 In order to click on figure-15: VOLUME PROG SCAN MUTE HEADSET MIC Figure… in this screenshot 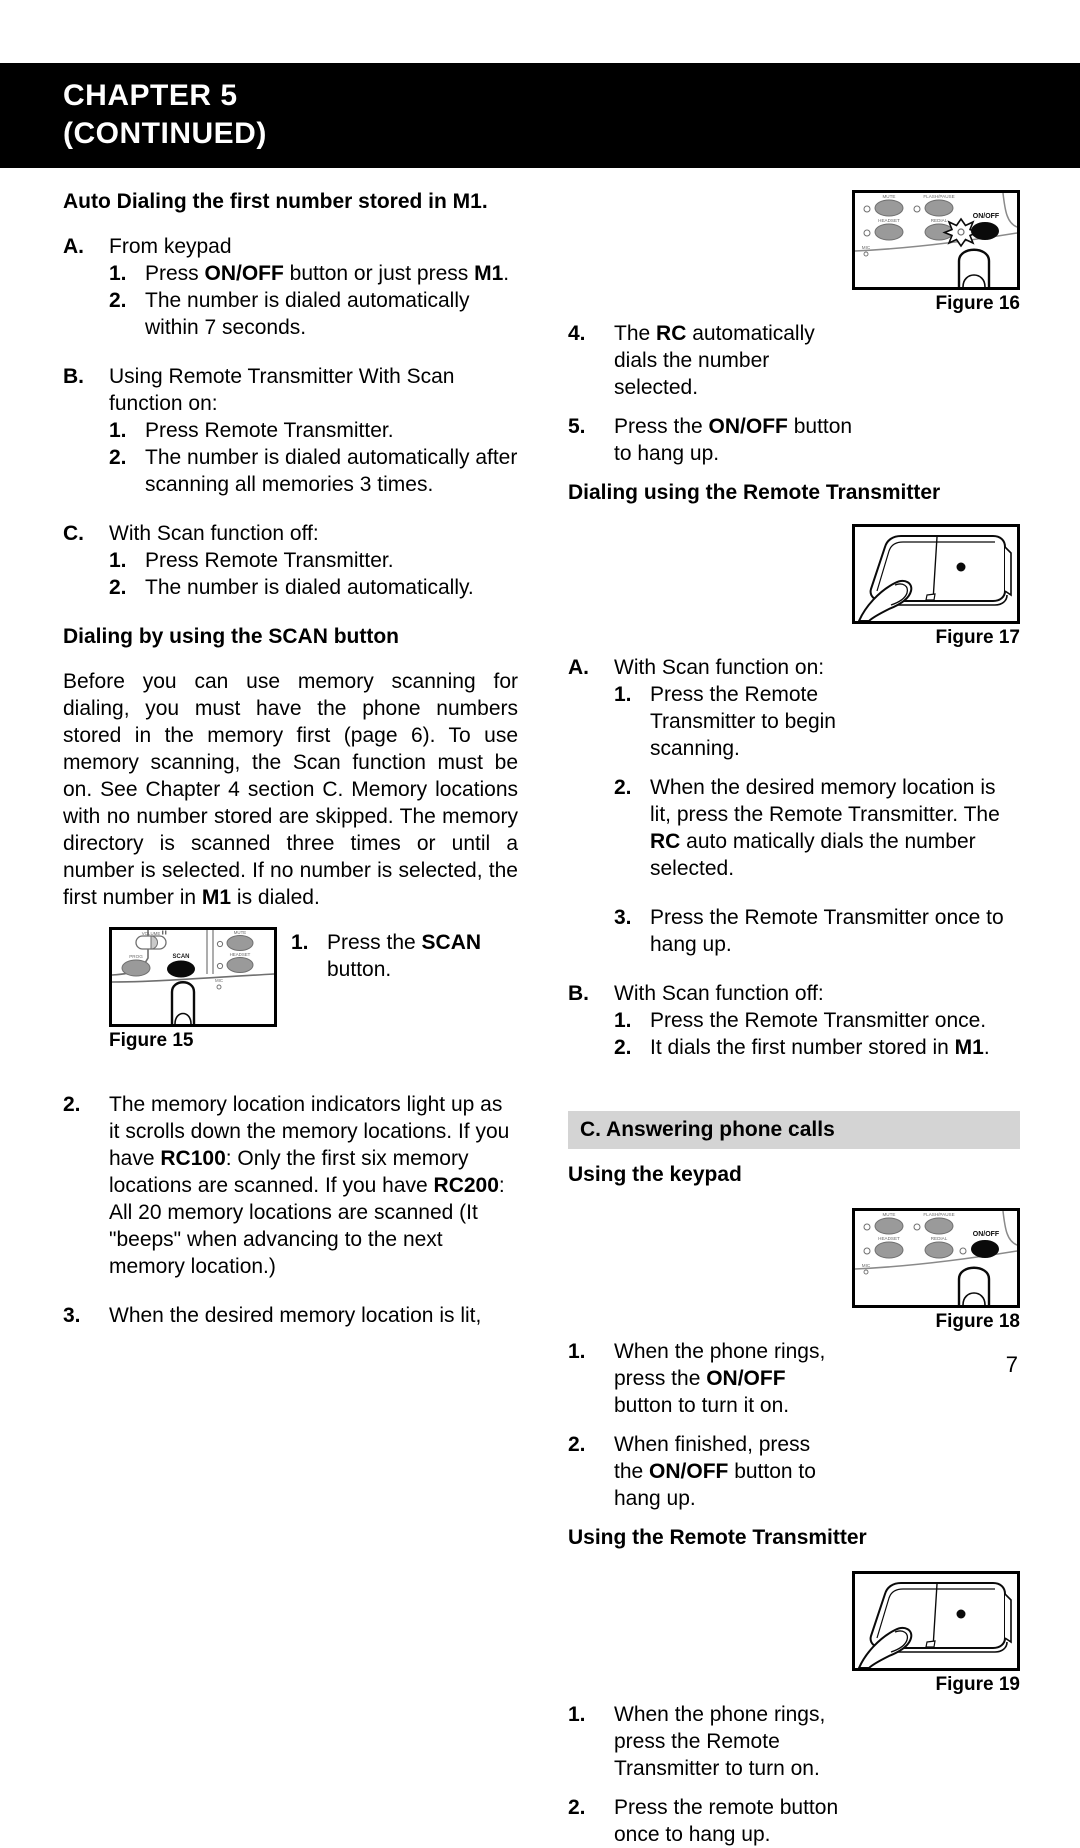, I will do `click(193, 990)`.